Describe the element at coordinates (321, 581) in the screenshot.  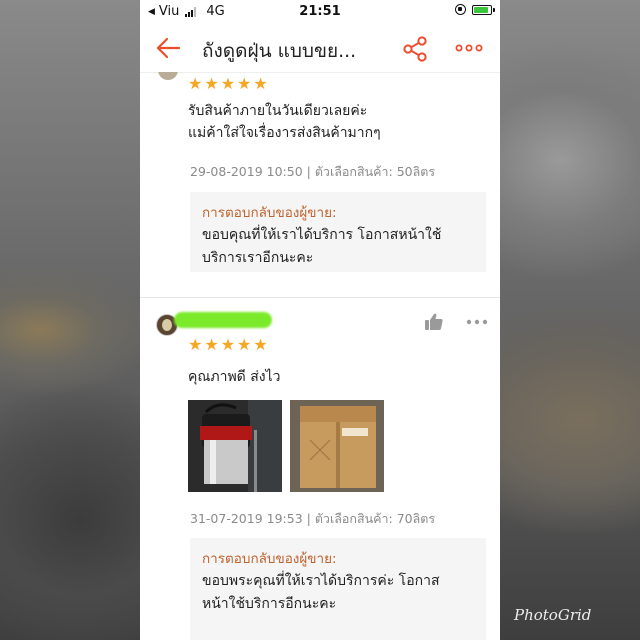
I see `reply-line: ขอบพระคุณที่ให้เราได้บริการค่ะ โอกาส` at that location.